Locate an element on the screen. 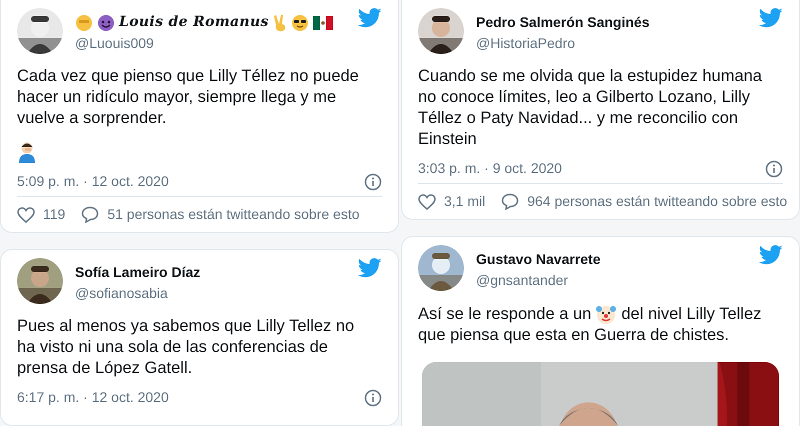 The width and height of the screenshot is (800, 426). tweet-text: que piensa que esta en Guerra de chistes. is located at coordinates (573, 335).